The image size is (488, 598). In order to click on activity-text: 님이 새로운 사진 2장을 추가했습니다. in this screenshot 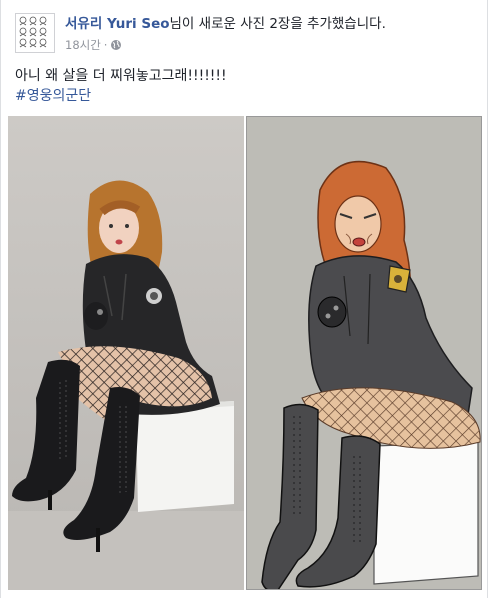, I will do `click(277, 24)`.